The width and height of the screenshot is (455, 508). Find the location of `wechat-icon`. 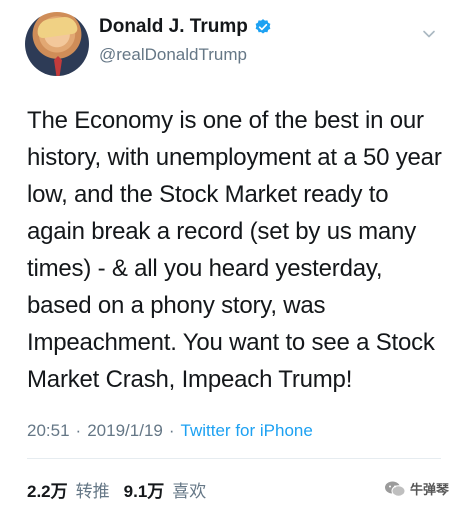

wechat-icon is located at coordinates (395, 489).